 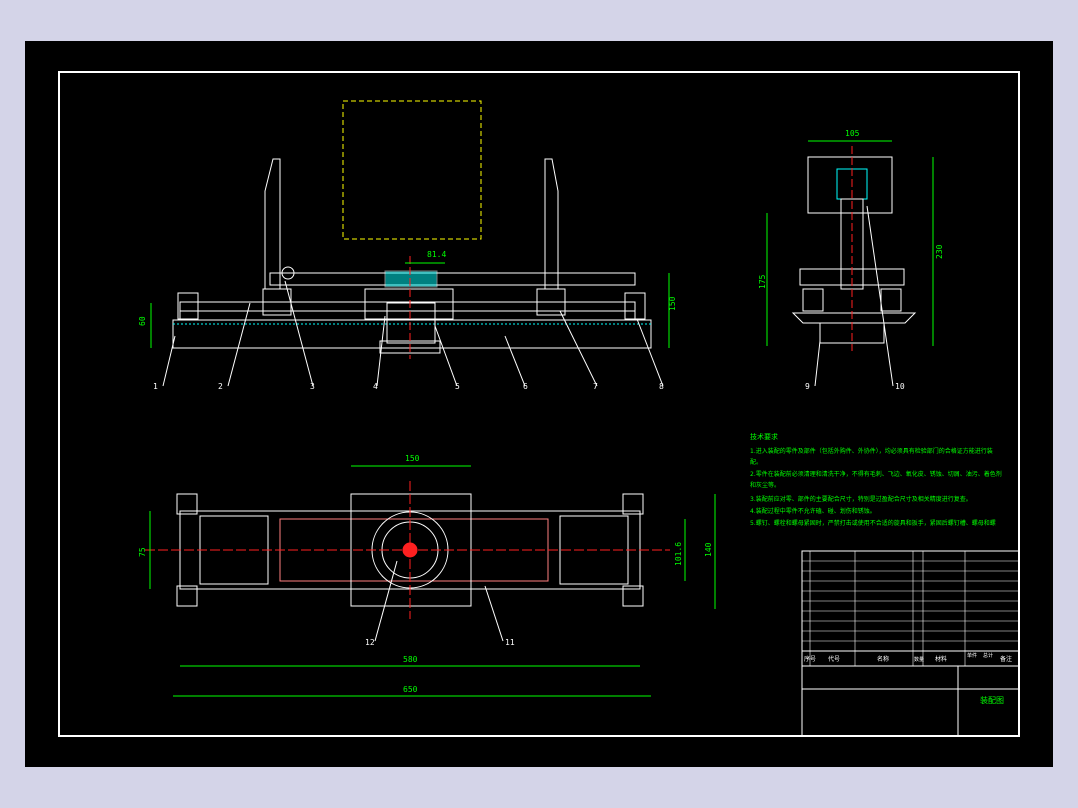 What do you see at coordinates (370, 642) in the screenshot?
I see `balloon-12: 12` at bounding box center [370, 642].